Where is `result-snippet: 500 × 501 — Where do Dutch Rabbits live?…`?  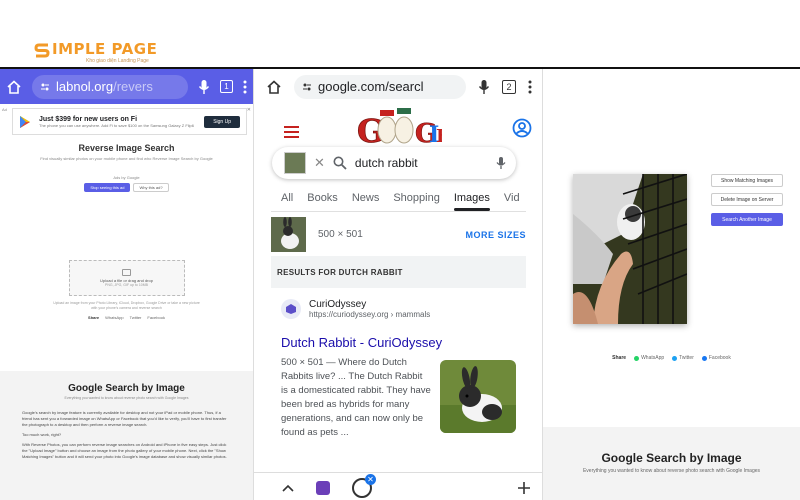 result-snippet: 500 × 501 — Where do Dutch Rabbits live?… is located at coordinates (356, 397).